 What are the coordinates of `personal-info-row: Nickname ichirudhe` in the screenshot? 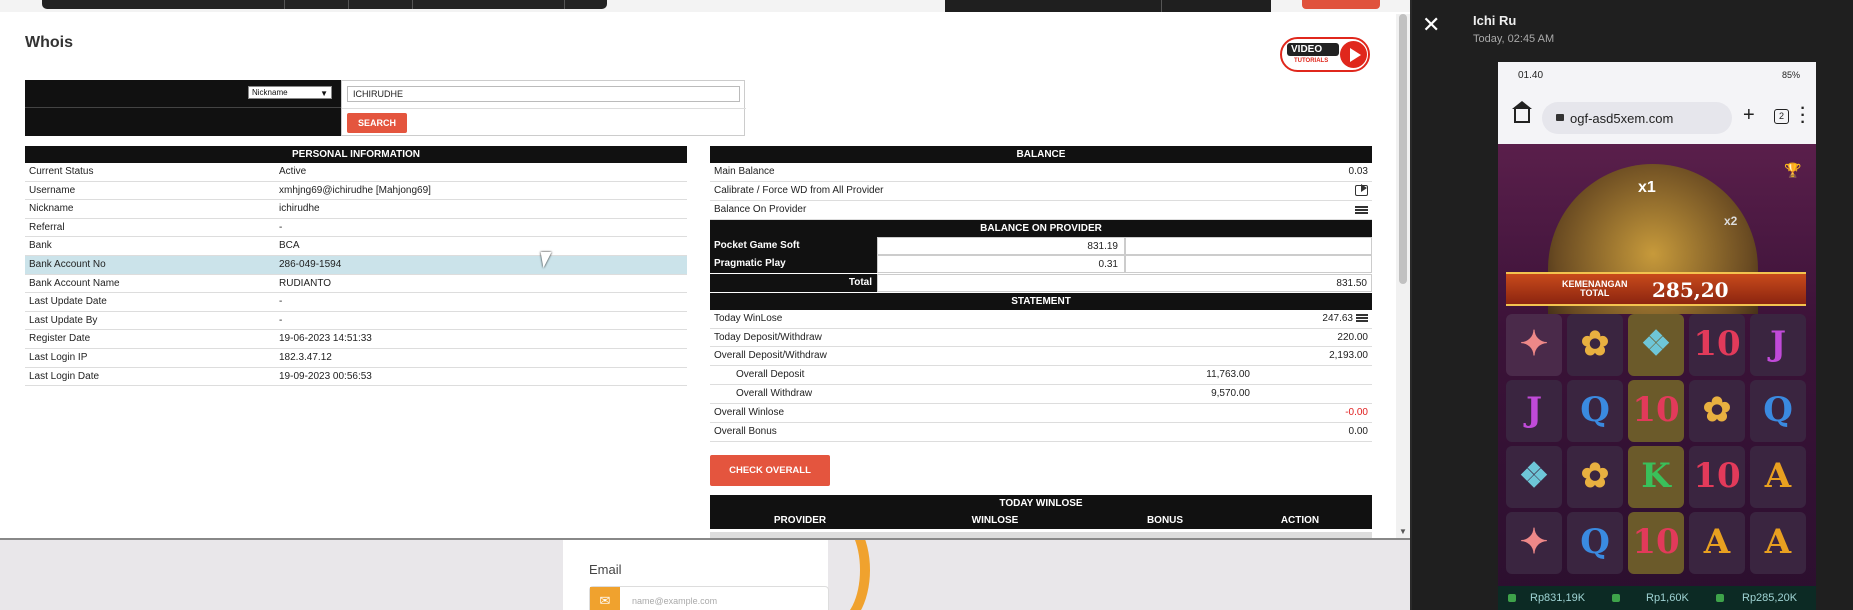 It's located at (356, 209).